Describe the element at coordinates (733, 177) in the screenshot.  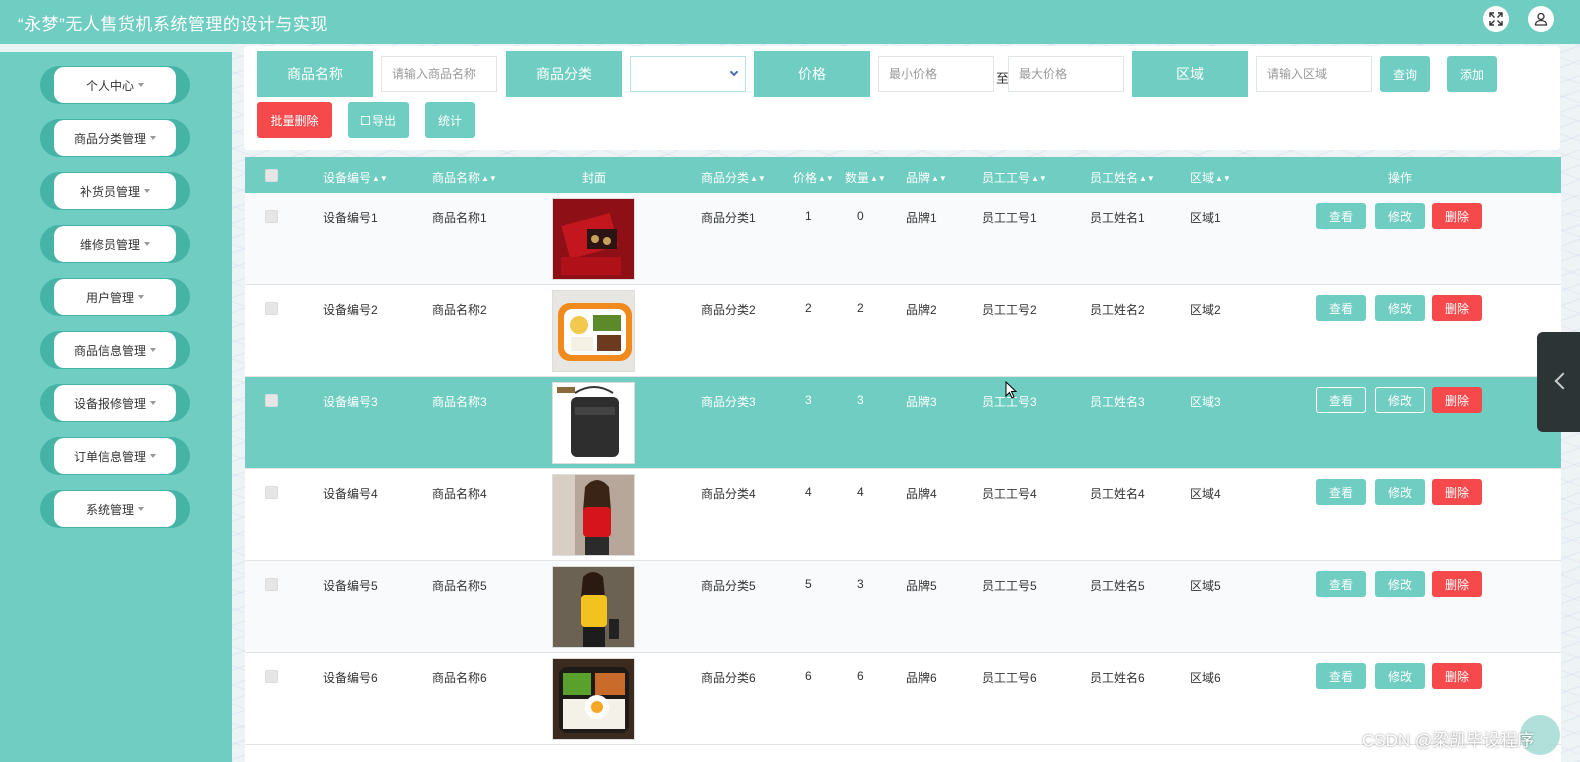
I see `col-category: 商品分类▲▼` at that location.